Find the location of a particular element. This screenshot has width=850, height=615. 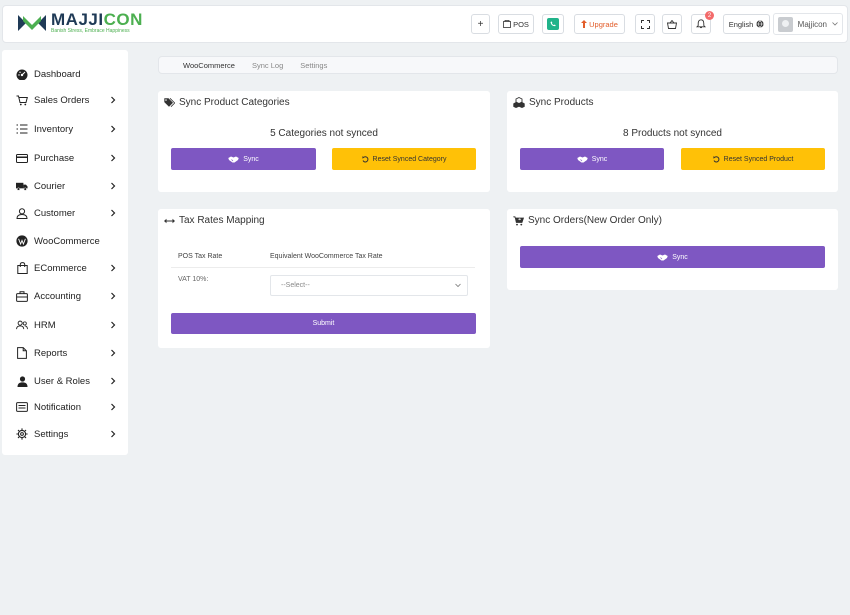

sidebar-item-user-roles: User & Roles is located at coordinates (65, 381).